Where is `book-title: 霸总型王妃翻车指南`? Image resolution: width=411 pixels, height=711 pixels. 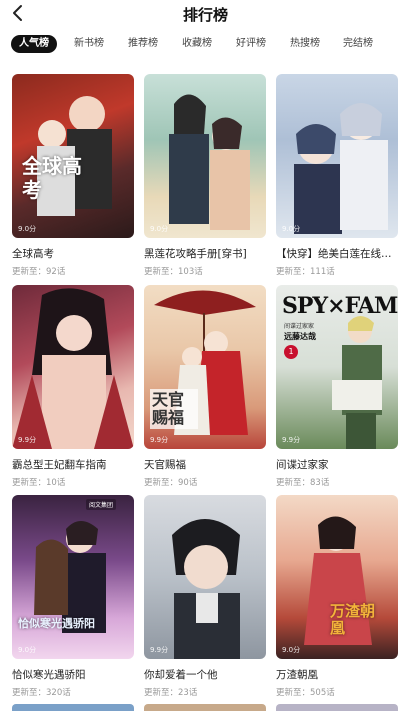 book-title: 霸总型王妃翻车指南 is located at coordinates (73, 464).